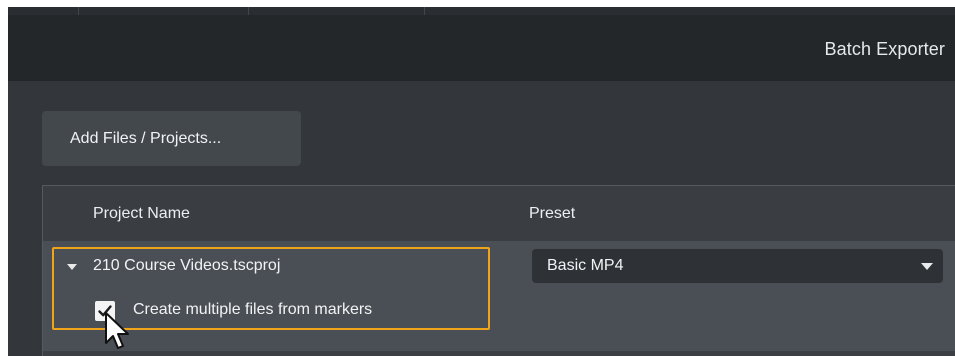 This screenshot has width=955, height=356. I want to click on preset-dropdown: Basic MP4, so click(737, 266).